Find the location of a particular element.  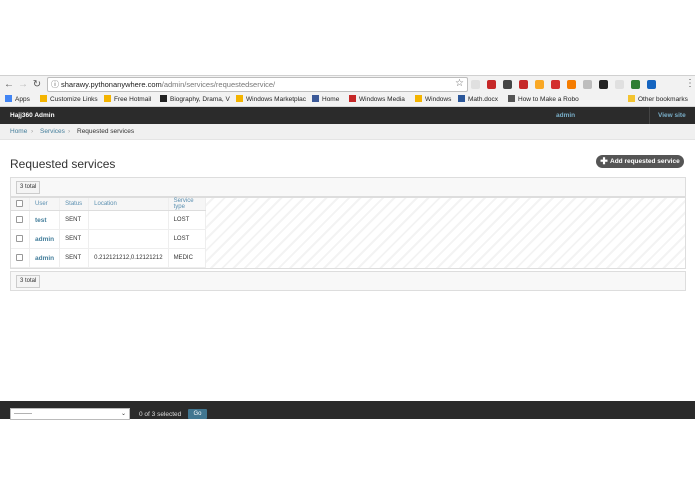

bookmark-biography: Biography, Drama, V is located at coordinates (195, 99).